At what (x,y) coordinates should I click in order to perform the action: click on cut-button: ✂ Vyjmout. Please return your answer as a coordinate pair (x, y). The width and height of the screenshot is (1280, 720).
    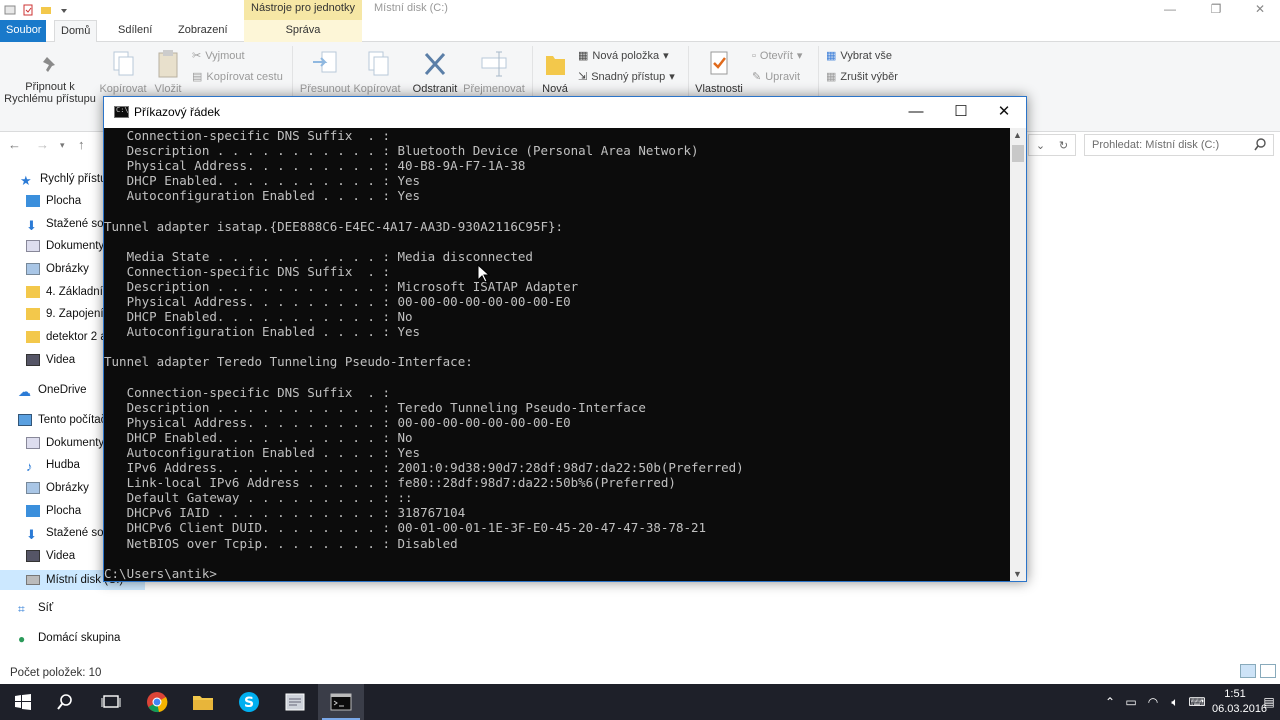
    Looking at the image, I should click on (218, 56).